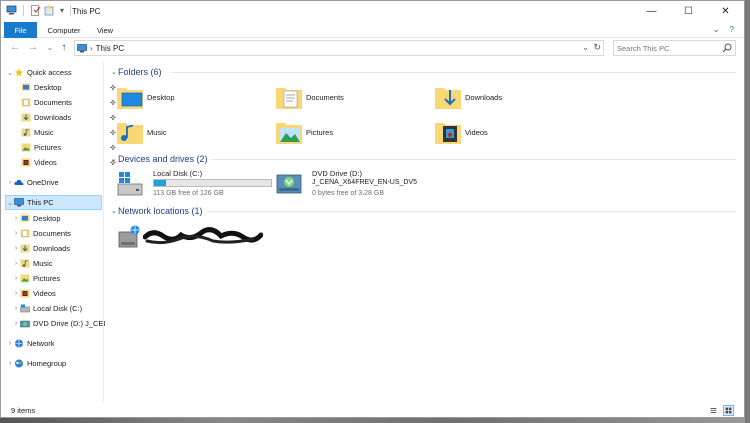  What do you see at coordinates (26, 117) in the screenshot?
I see `downloads-icon` at bounding box center [26, 117].